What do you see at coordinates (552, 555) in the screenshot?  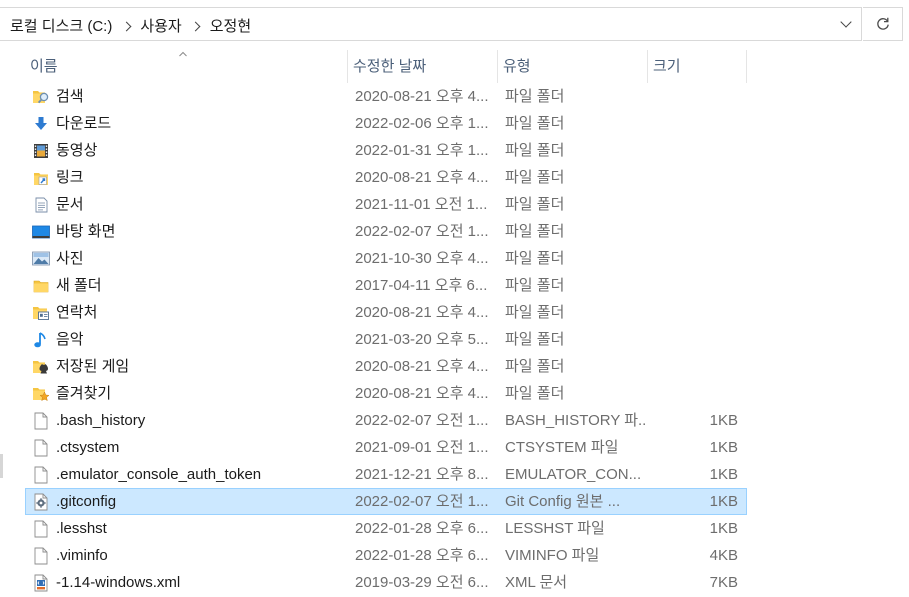 I see `file-type: VIMINFO 파일` at bounding box center [552, 555].